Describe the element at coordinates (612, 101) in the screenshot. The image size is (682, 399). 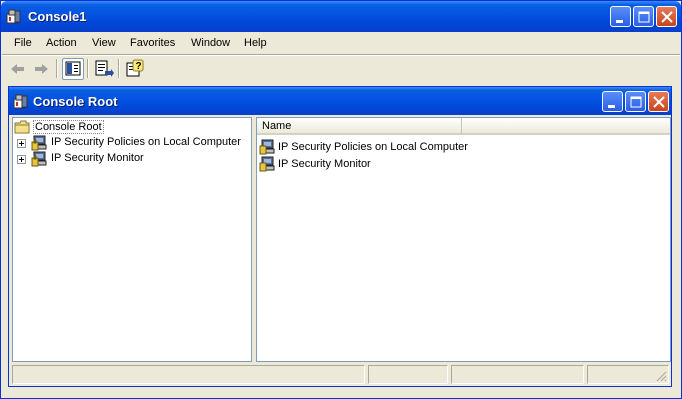
I see `child-minimize-button` at that location.